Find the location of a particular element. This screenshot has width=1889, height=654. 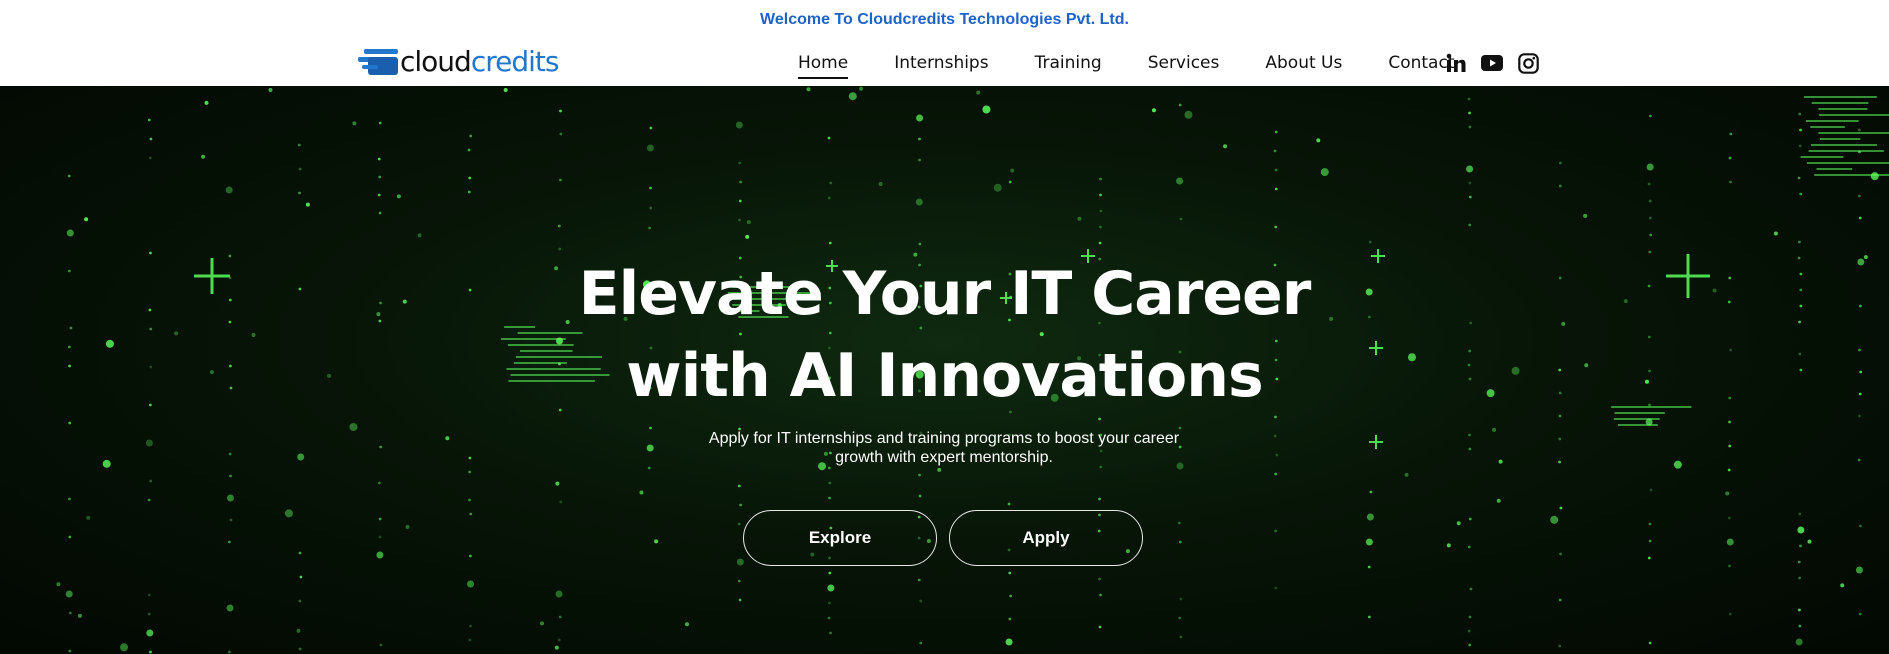

youtube-icon is located at coordinates (1492, 63).